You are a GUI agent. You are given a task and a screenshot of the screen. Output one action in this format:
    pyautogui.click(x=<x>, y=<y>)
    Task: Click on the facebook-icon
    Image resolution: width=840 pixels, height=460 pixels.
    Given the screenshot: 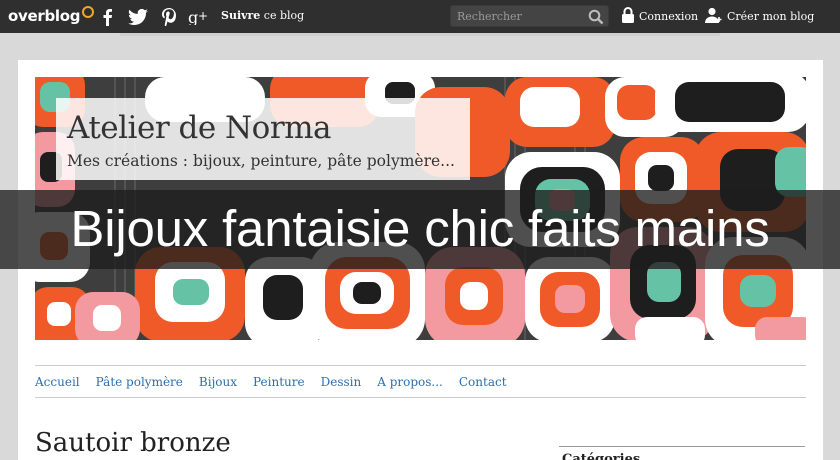 What is the action you would take?
    pyautogui.click(x=107, y=17)
    